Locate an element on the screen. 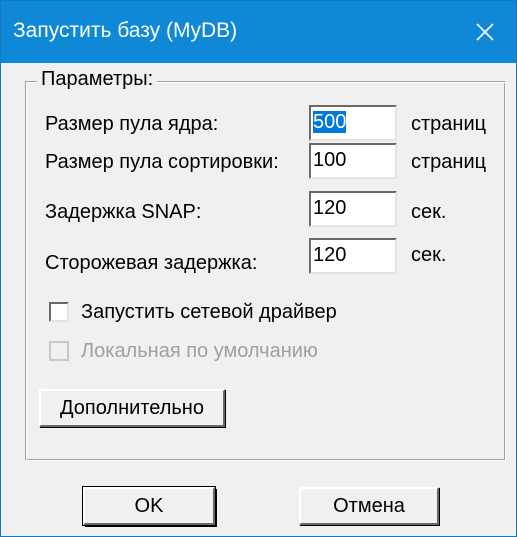 This screenshot has width=517, height=537. watchdog-delay-label: Сторожевая задержка: is located at coordinates (151, 263).